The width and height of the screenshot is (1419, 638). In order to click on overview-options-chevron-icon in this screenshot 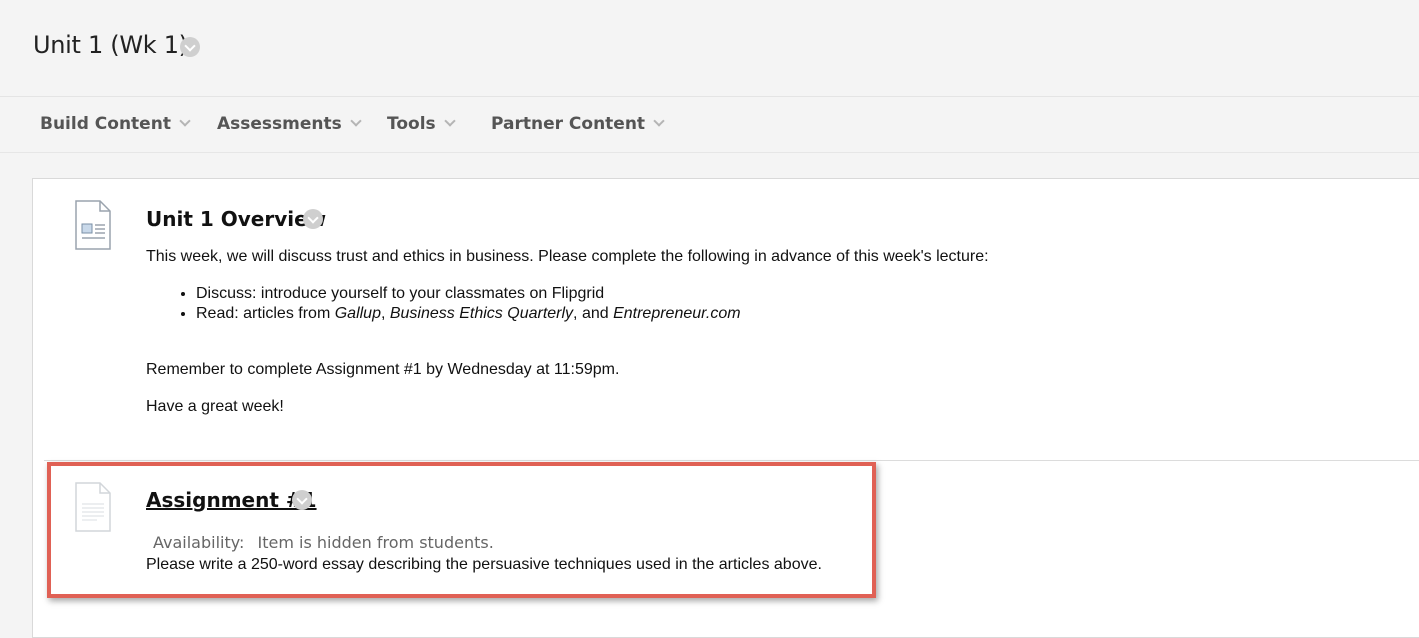, I will do `click(313, 219)`.